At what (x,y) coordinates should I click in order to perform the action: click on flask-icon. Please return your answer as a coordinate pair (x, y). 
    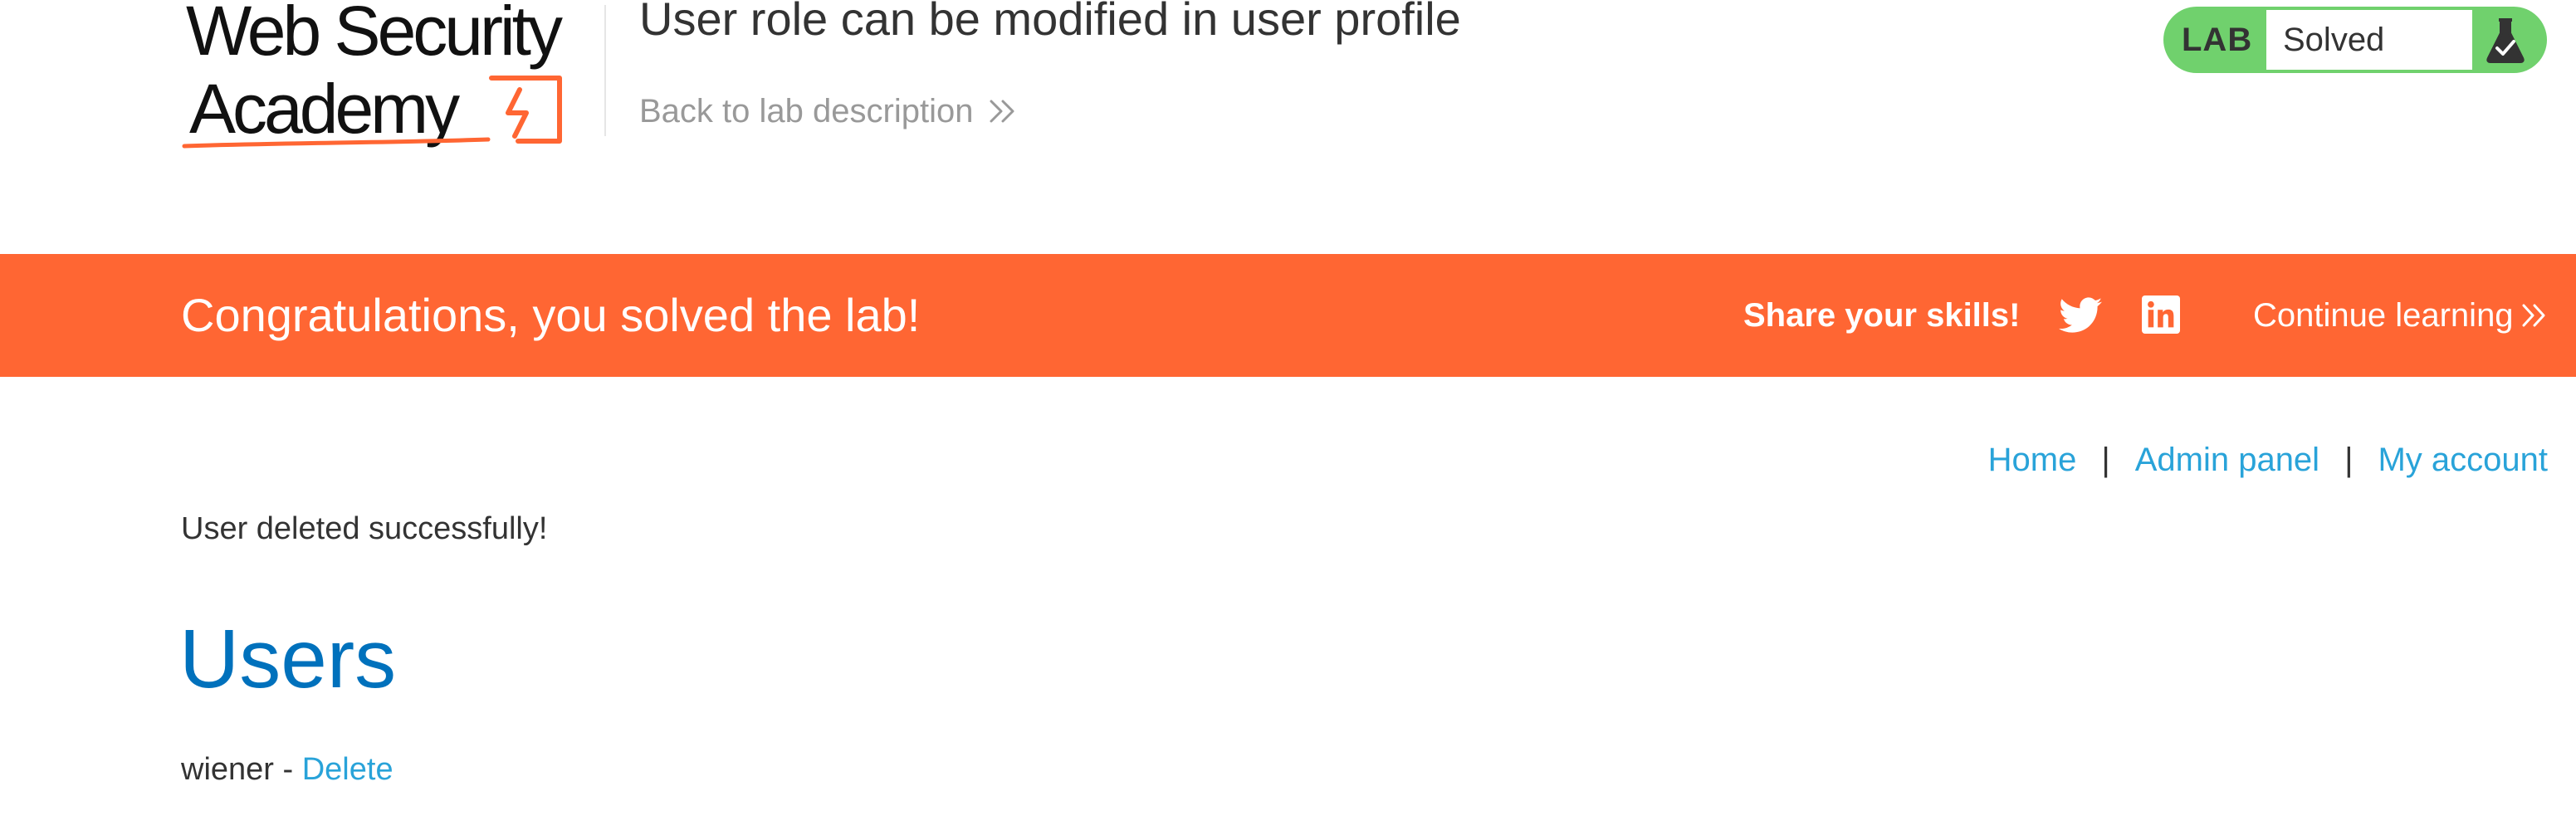
    Looking at the image, I should click on (2505, 40).